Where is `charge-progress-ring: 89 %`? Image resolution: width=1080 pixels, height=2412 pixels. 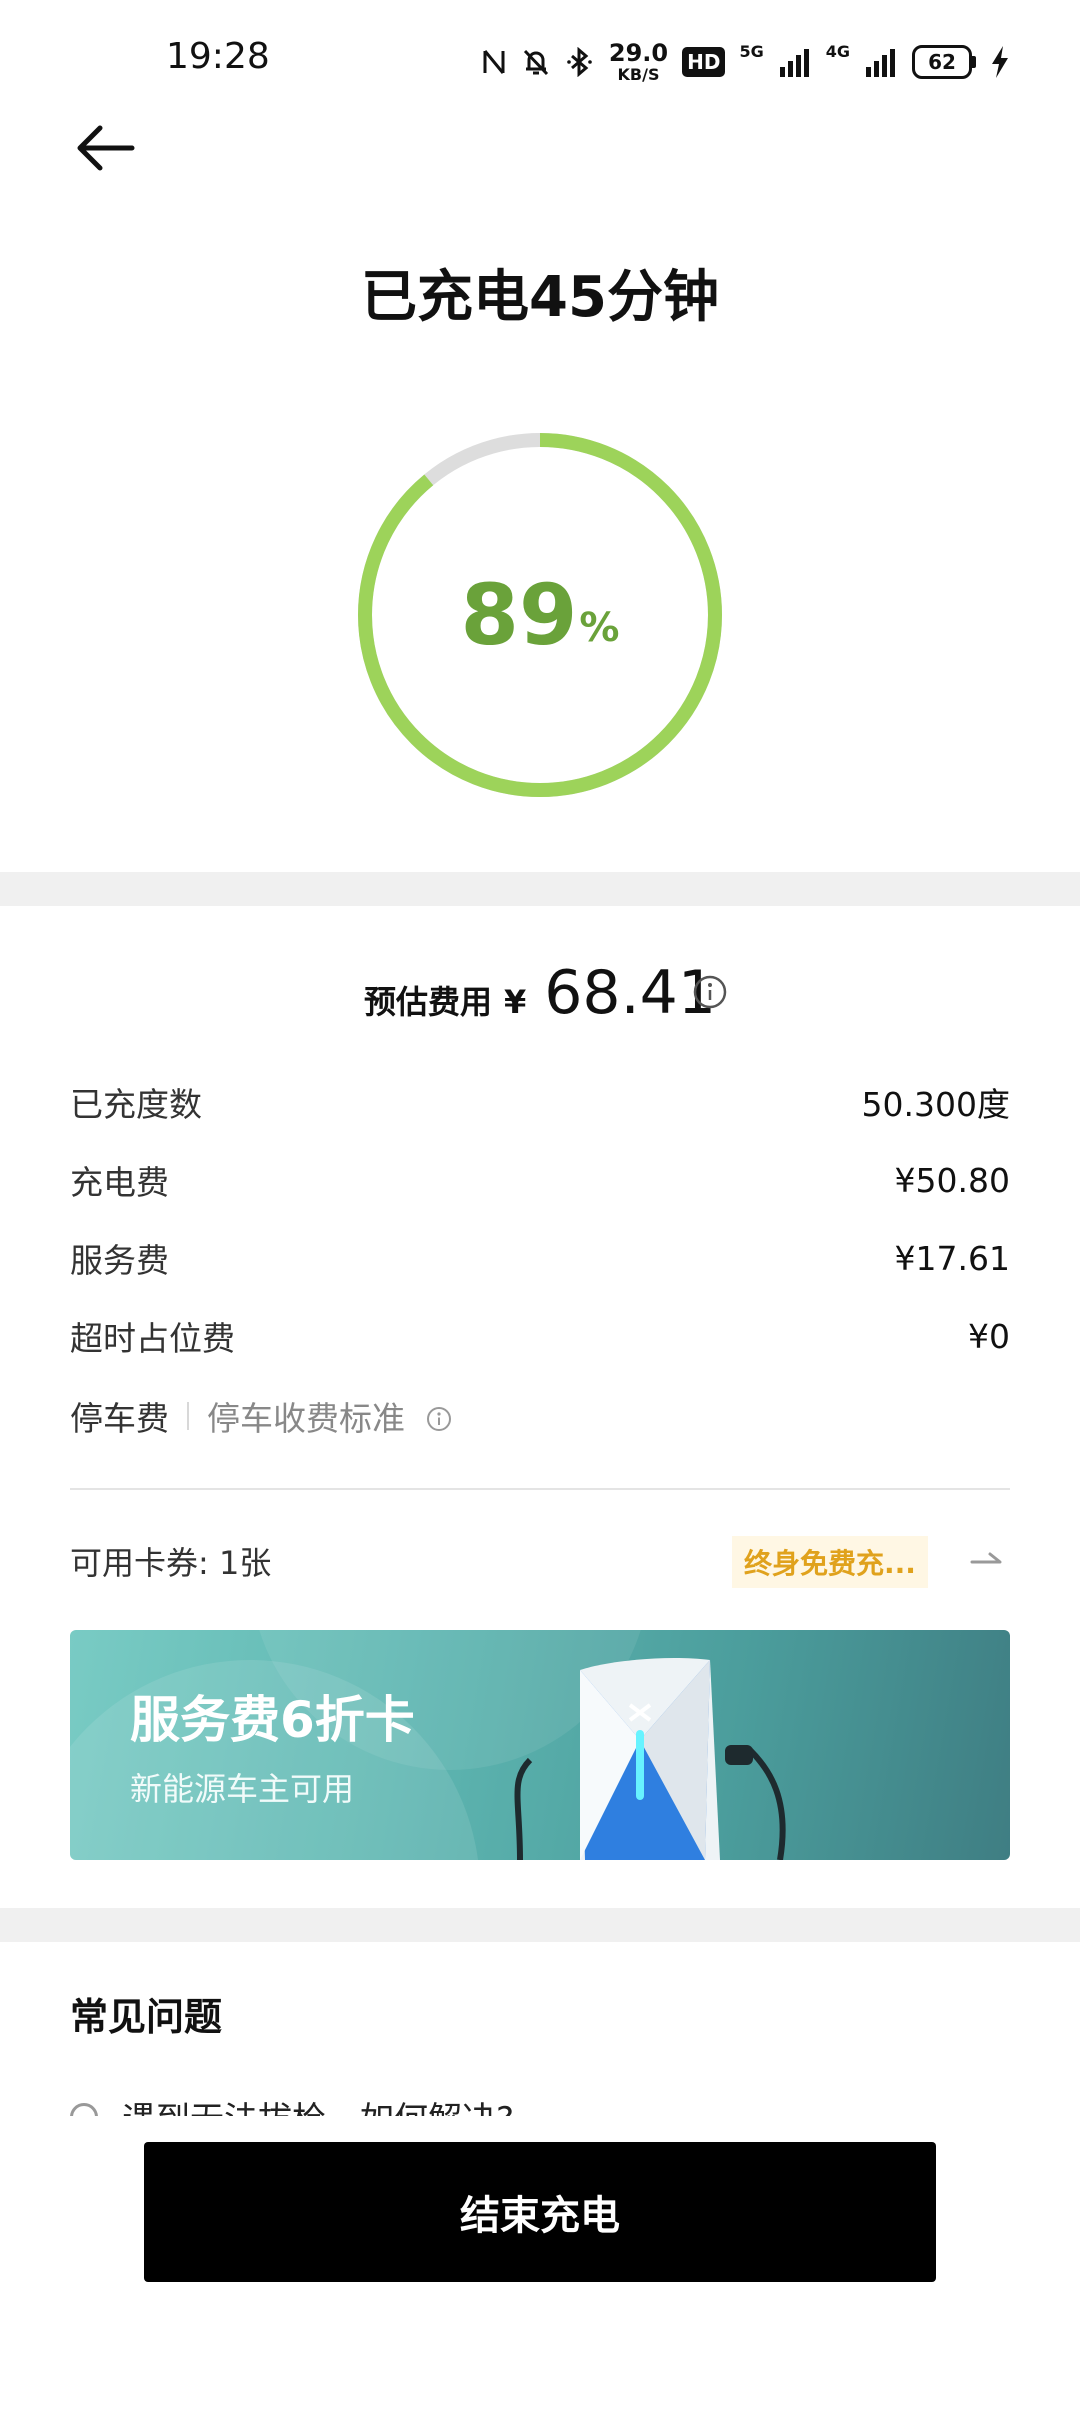 charge-progress-ring: 89 % is located at coordinates (540, 615).